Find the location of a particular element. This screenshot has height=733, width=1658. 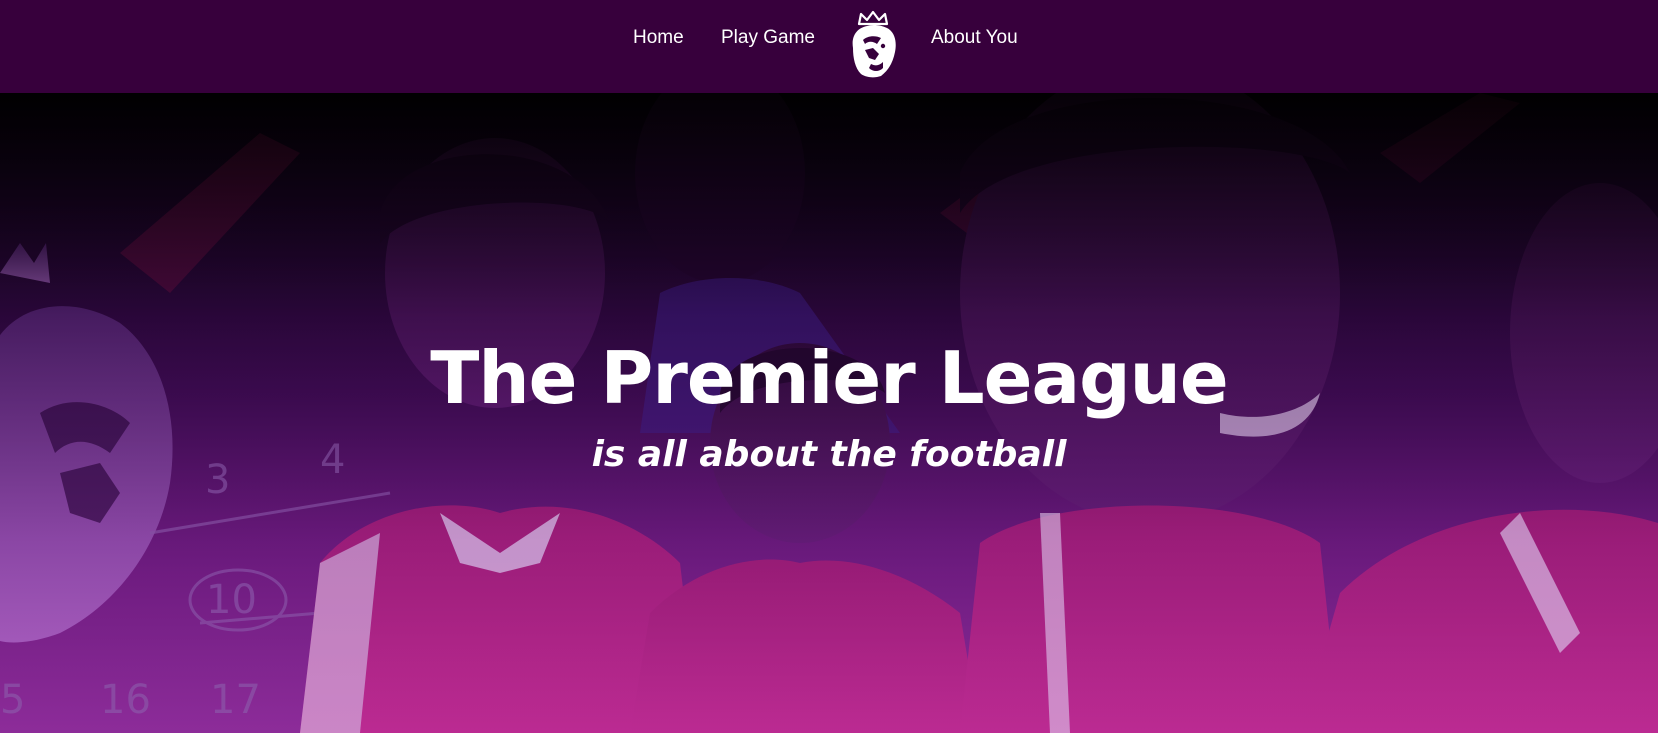

premier-league-lion-icon is located at coordinates (873, 45).